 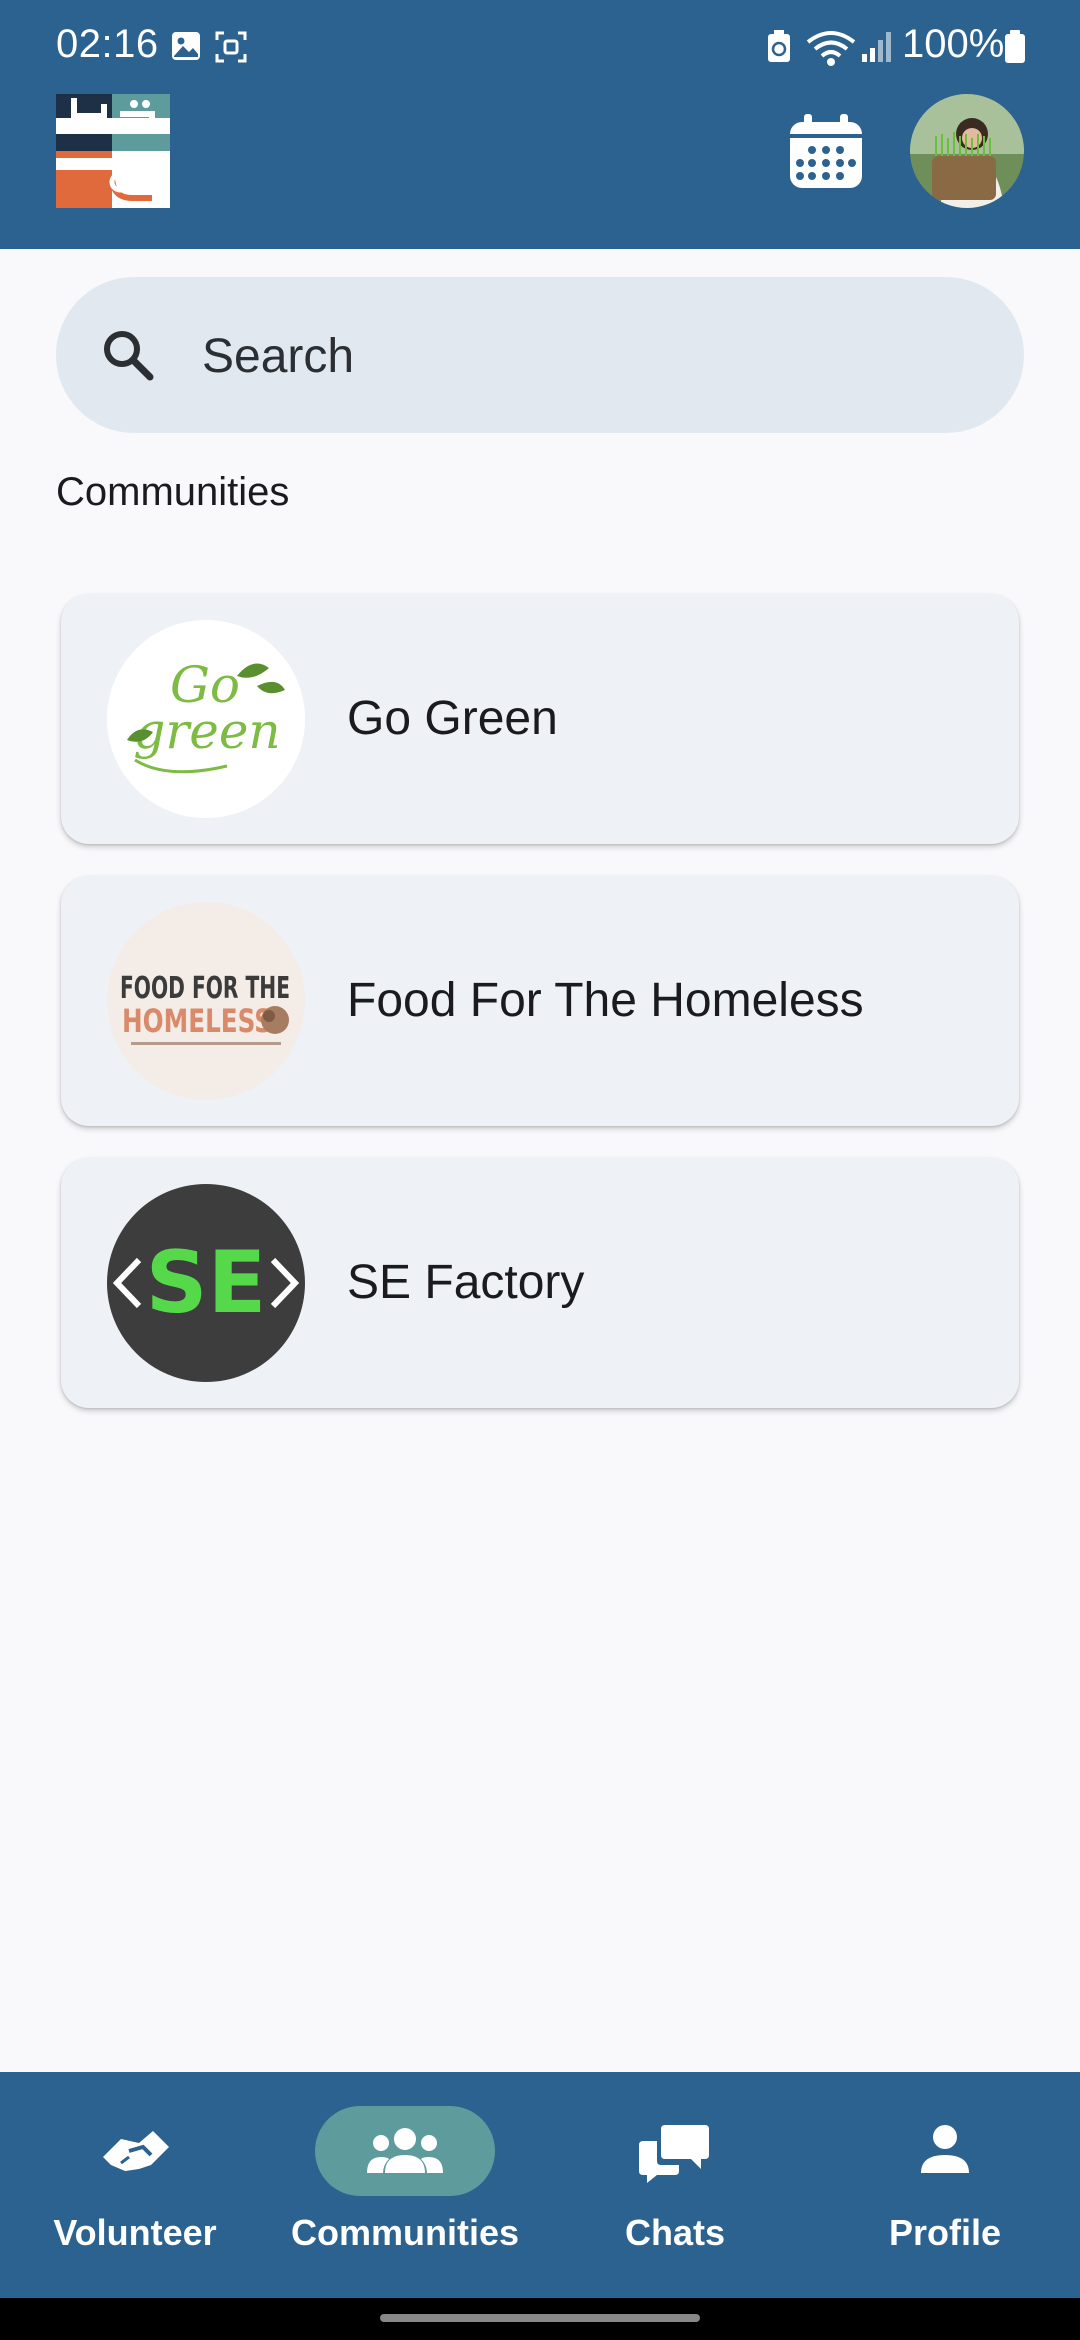 What do you see at coordinates (278, 356) in the screenshot?
I see `search-placeholder: Search` at bounding box center [278, 356].